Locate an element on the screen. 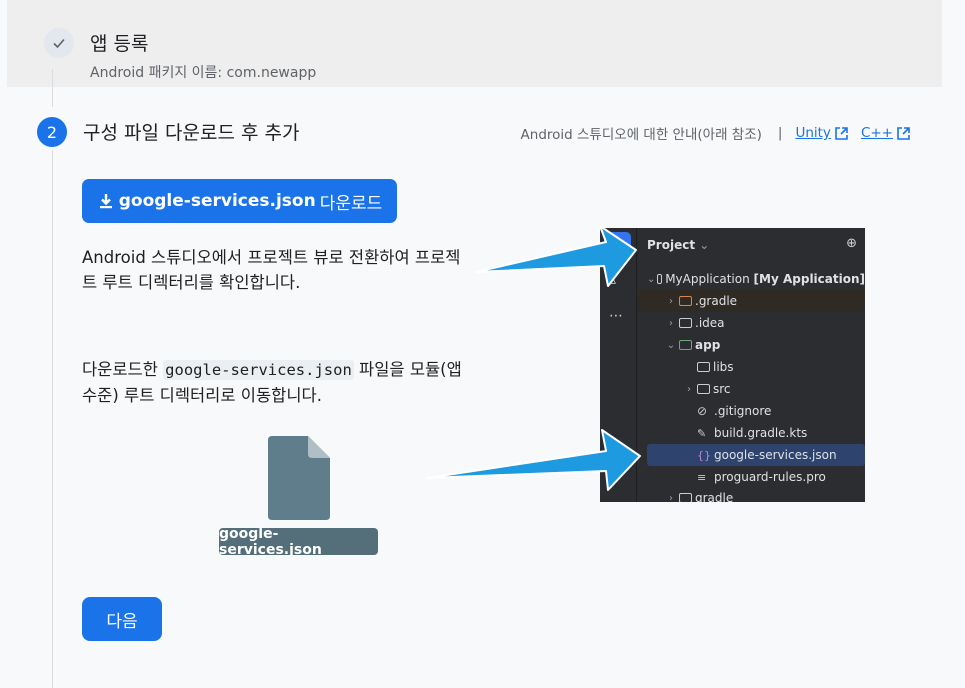 The image size is (965, 688). shapes-icon: ▵ is located at coordinates (613, 280).